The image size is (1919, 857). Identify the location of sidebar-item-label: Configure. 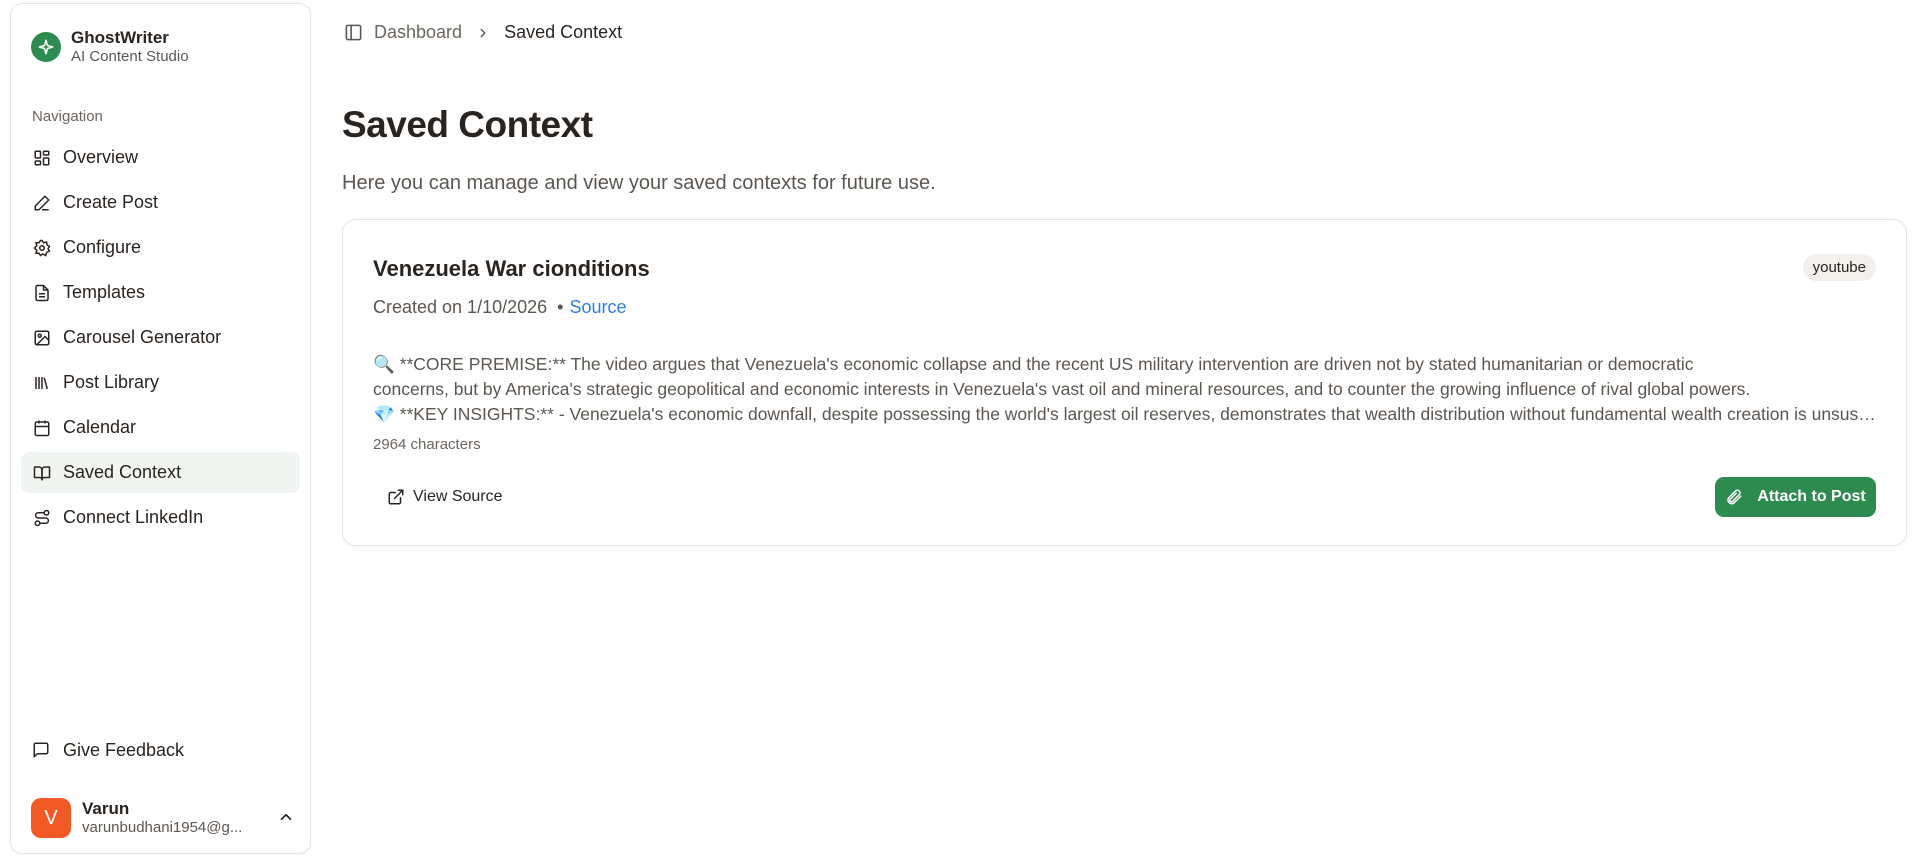
(102, 247).